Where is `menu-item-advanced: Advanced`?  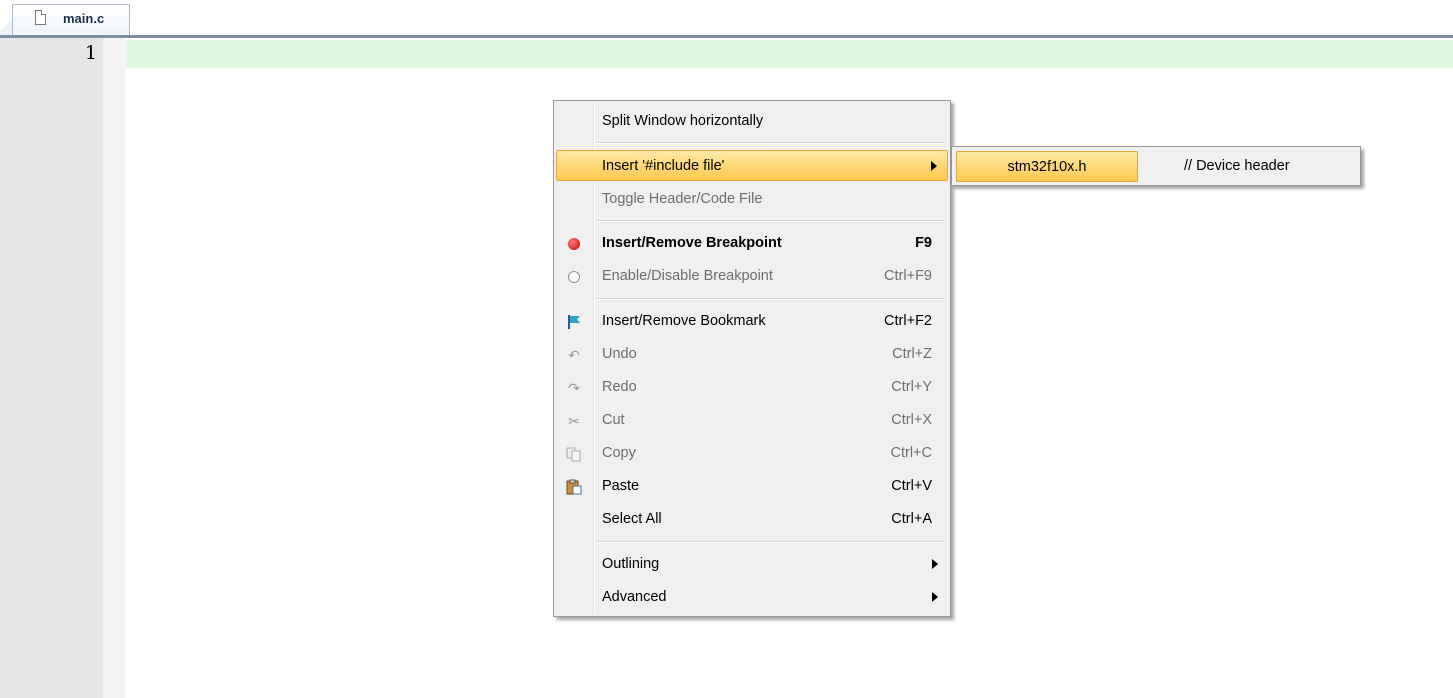
menu-item-advanced: Advanced is located at coordinates (752, 597).